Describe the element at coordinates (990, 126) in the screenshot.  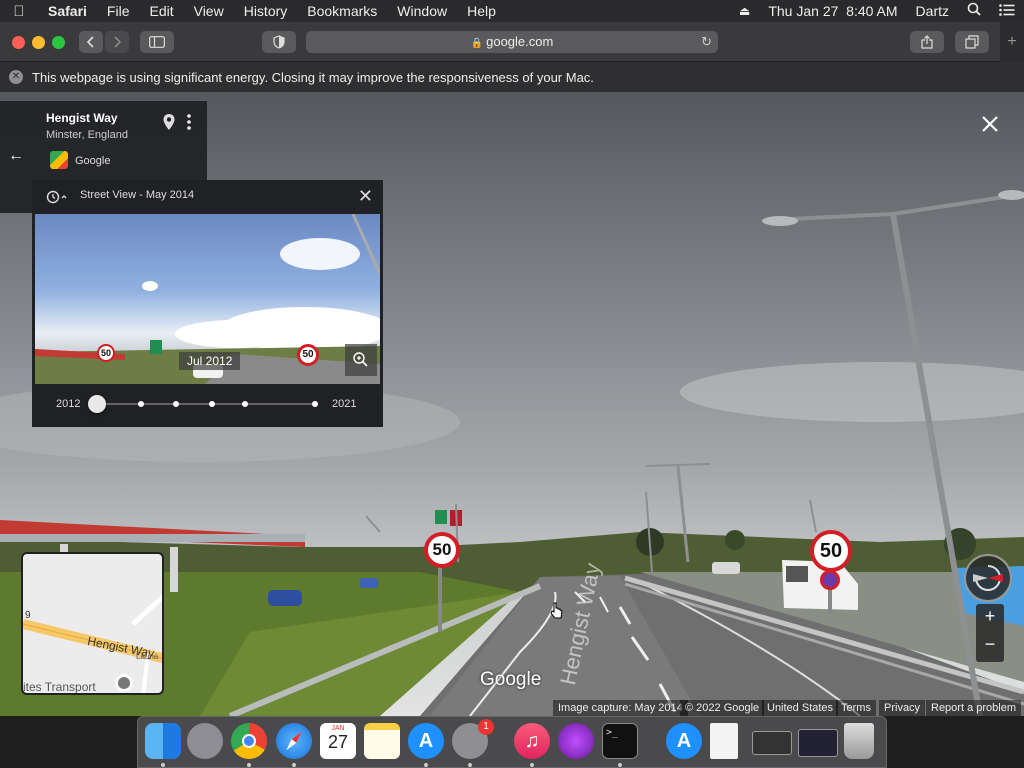
I see `close-street-view-icon` at that location.